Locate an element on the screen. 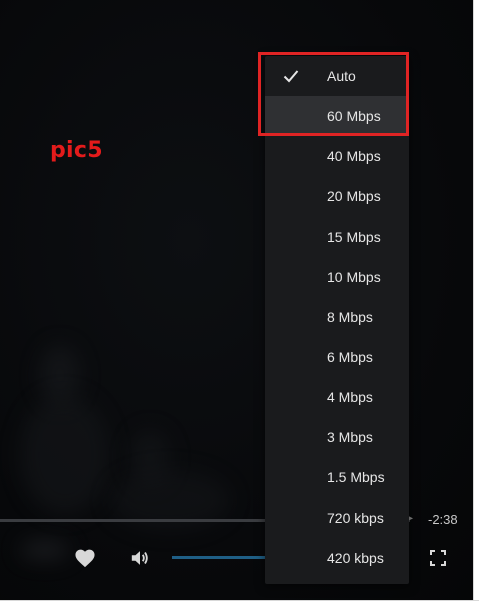 The height and width of the screenshot is (608, 479). quality-option-label: 40 Mbps is located at coordinates (354, 156).